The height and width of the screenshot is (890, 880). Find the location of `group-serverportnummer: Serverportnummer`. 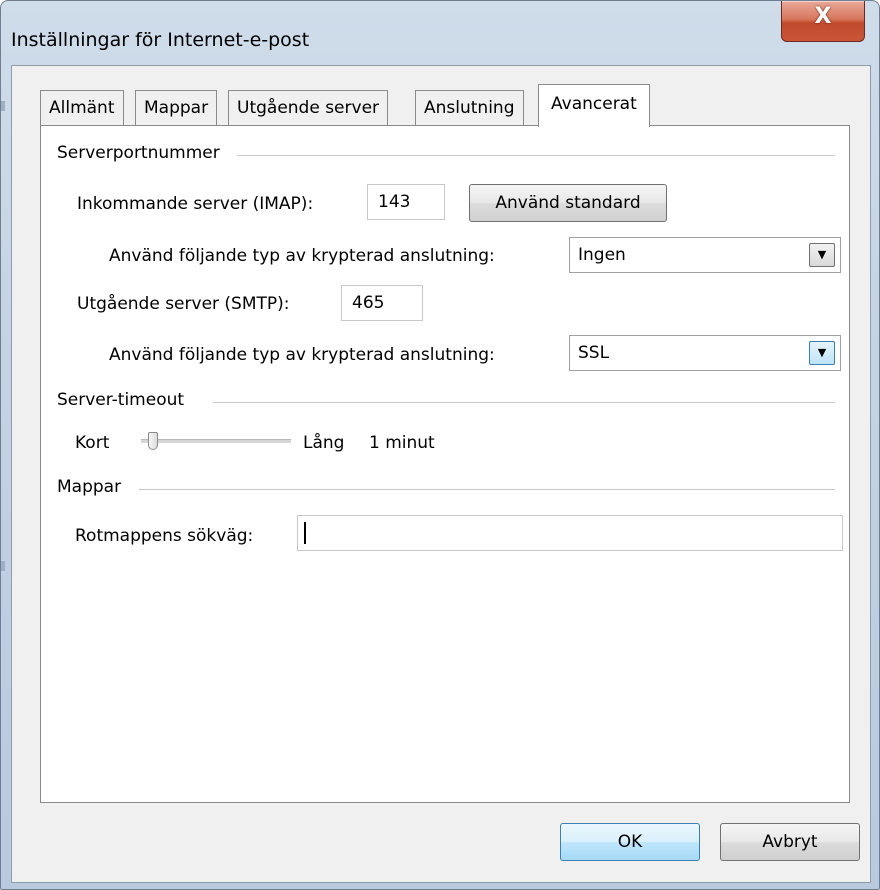

group-serverportnummer: Serverportnummer is located at coordinates (141, 153).